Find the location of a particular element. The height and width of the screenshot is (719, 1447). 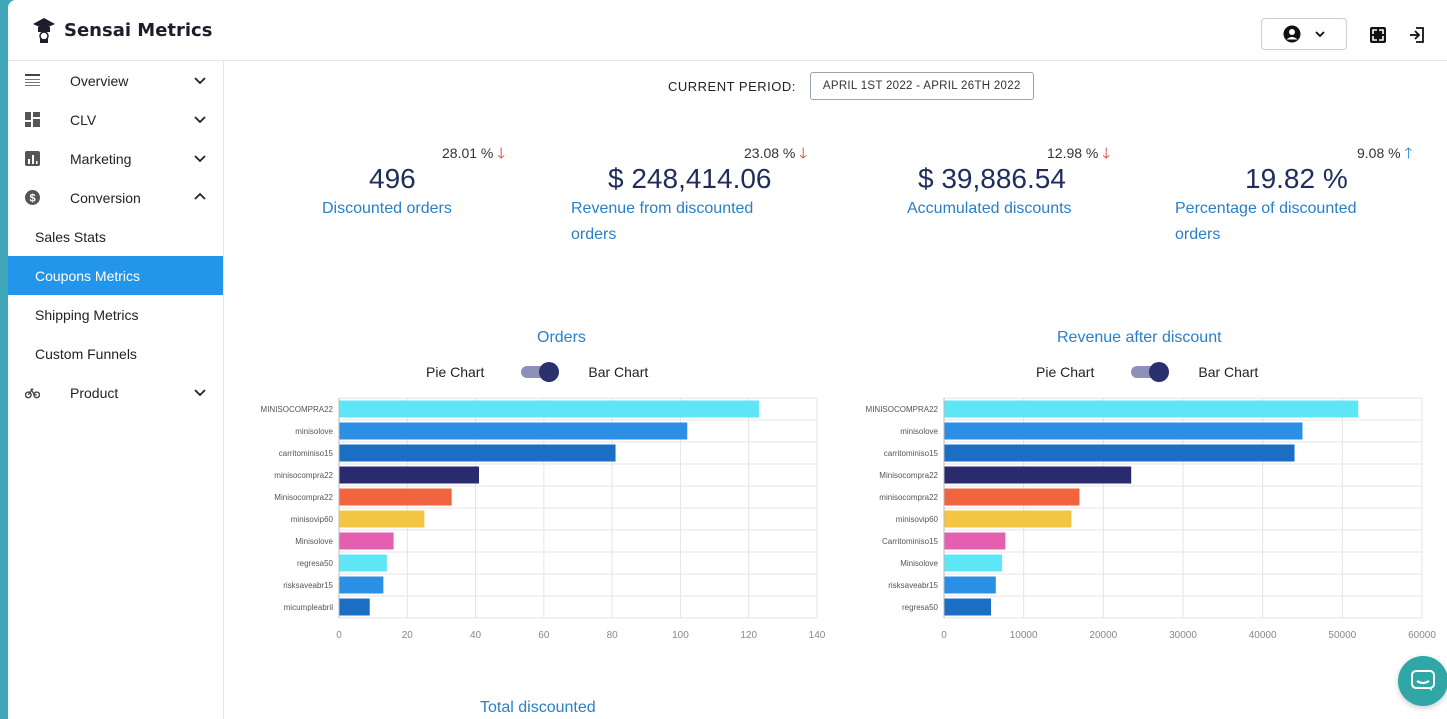

kpi-value: $ 248,414.06 is located at coordinates (690, 178).